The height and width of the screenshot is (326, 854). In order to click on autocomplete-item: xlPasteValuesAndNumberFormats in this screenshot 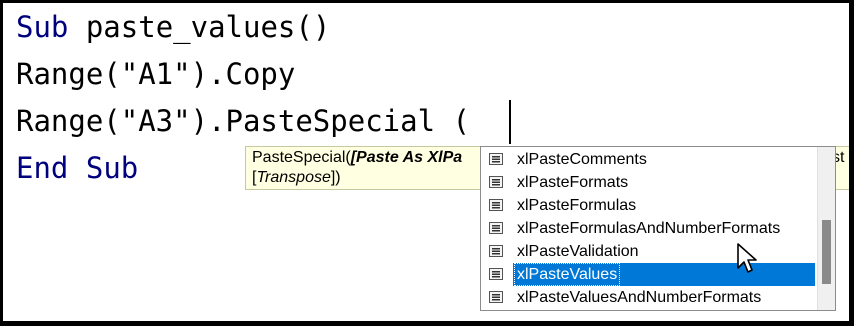, I will do `click(649, 297)`.